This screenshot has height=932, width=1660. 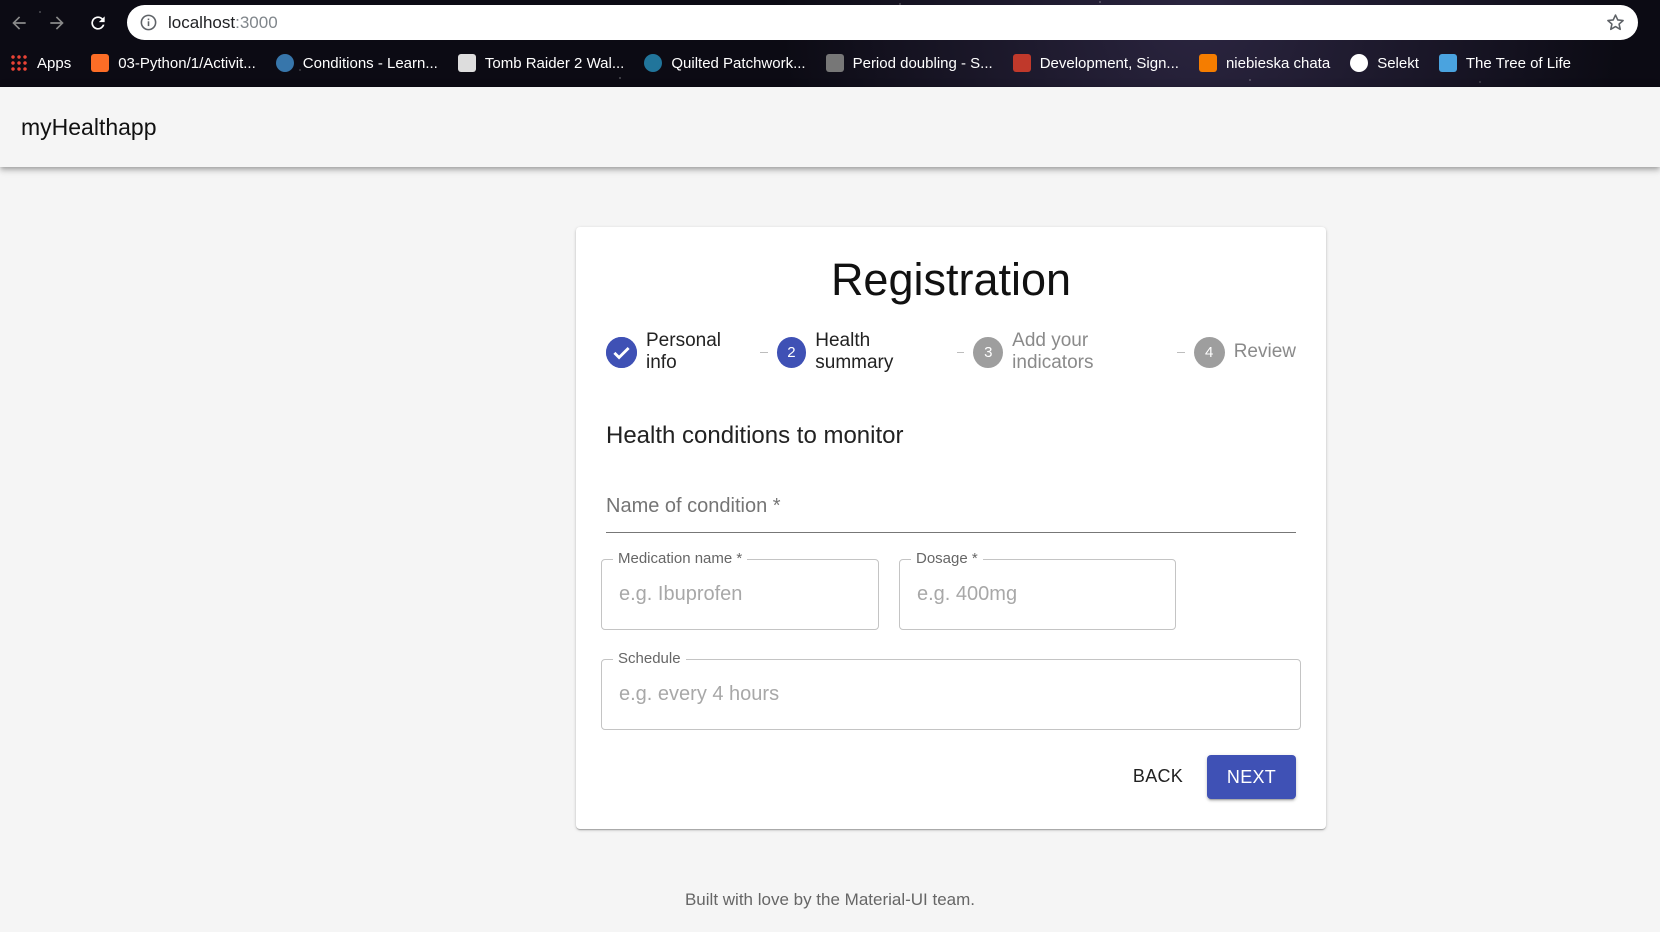 What do you see at coordinates (1037, 590) in the screenshot?
I see `dosage-field: Dosage * e.g. 400mg` at bounding box center [1037, 590].